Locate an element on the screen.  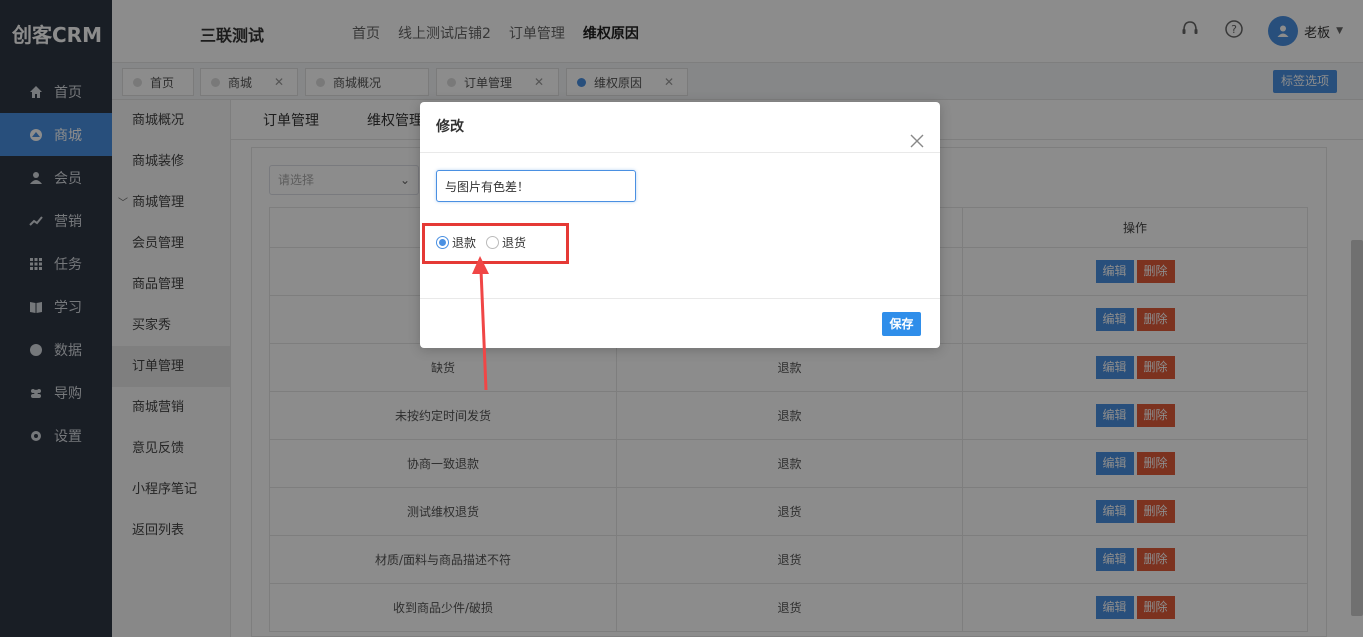
close-icon is located at coordinates (917, 133).